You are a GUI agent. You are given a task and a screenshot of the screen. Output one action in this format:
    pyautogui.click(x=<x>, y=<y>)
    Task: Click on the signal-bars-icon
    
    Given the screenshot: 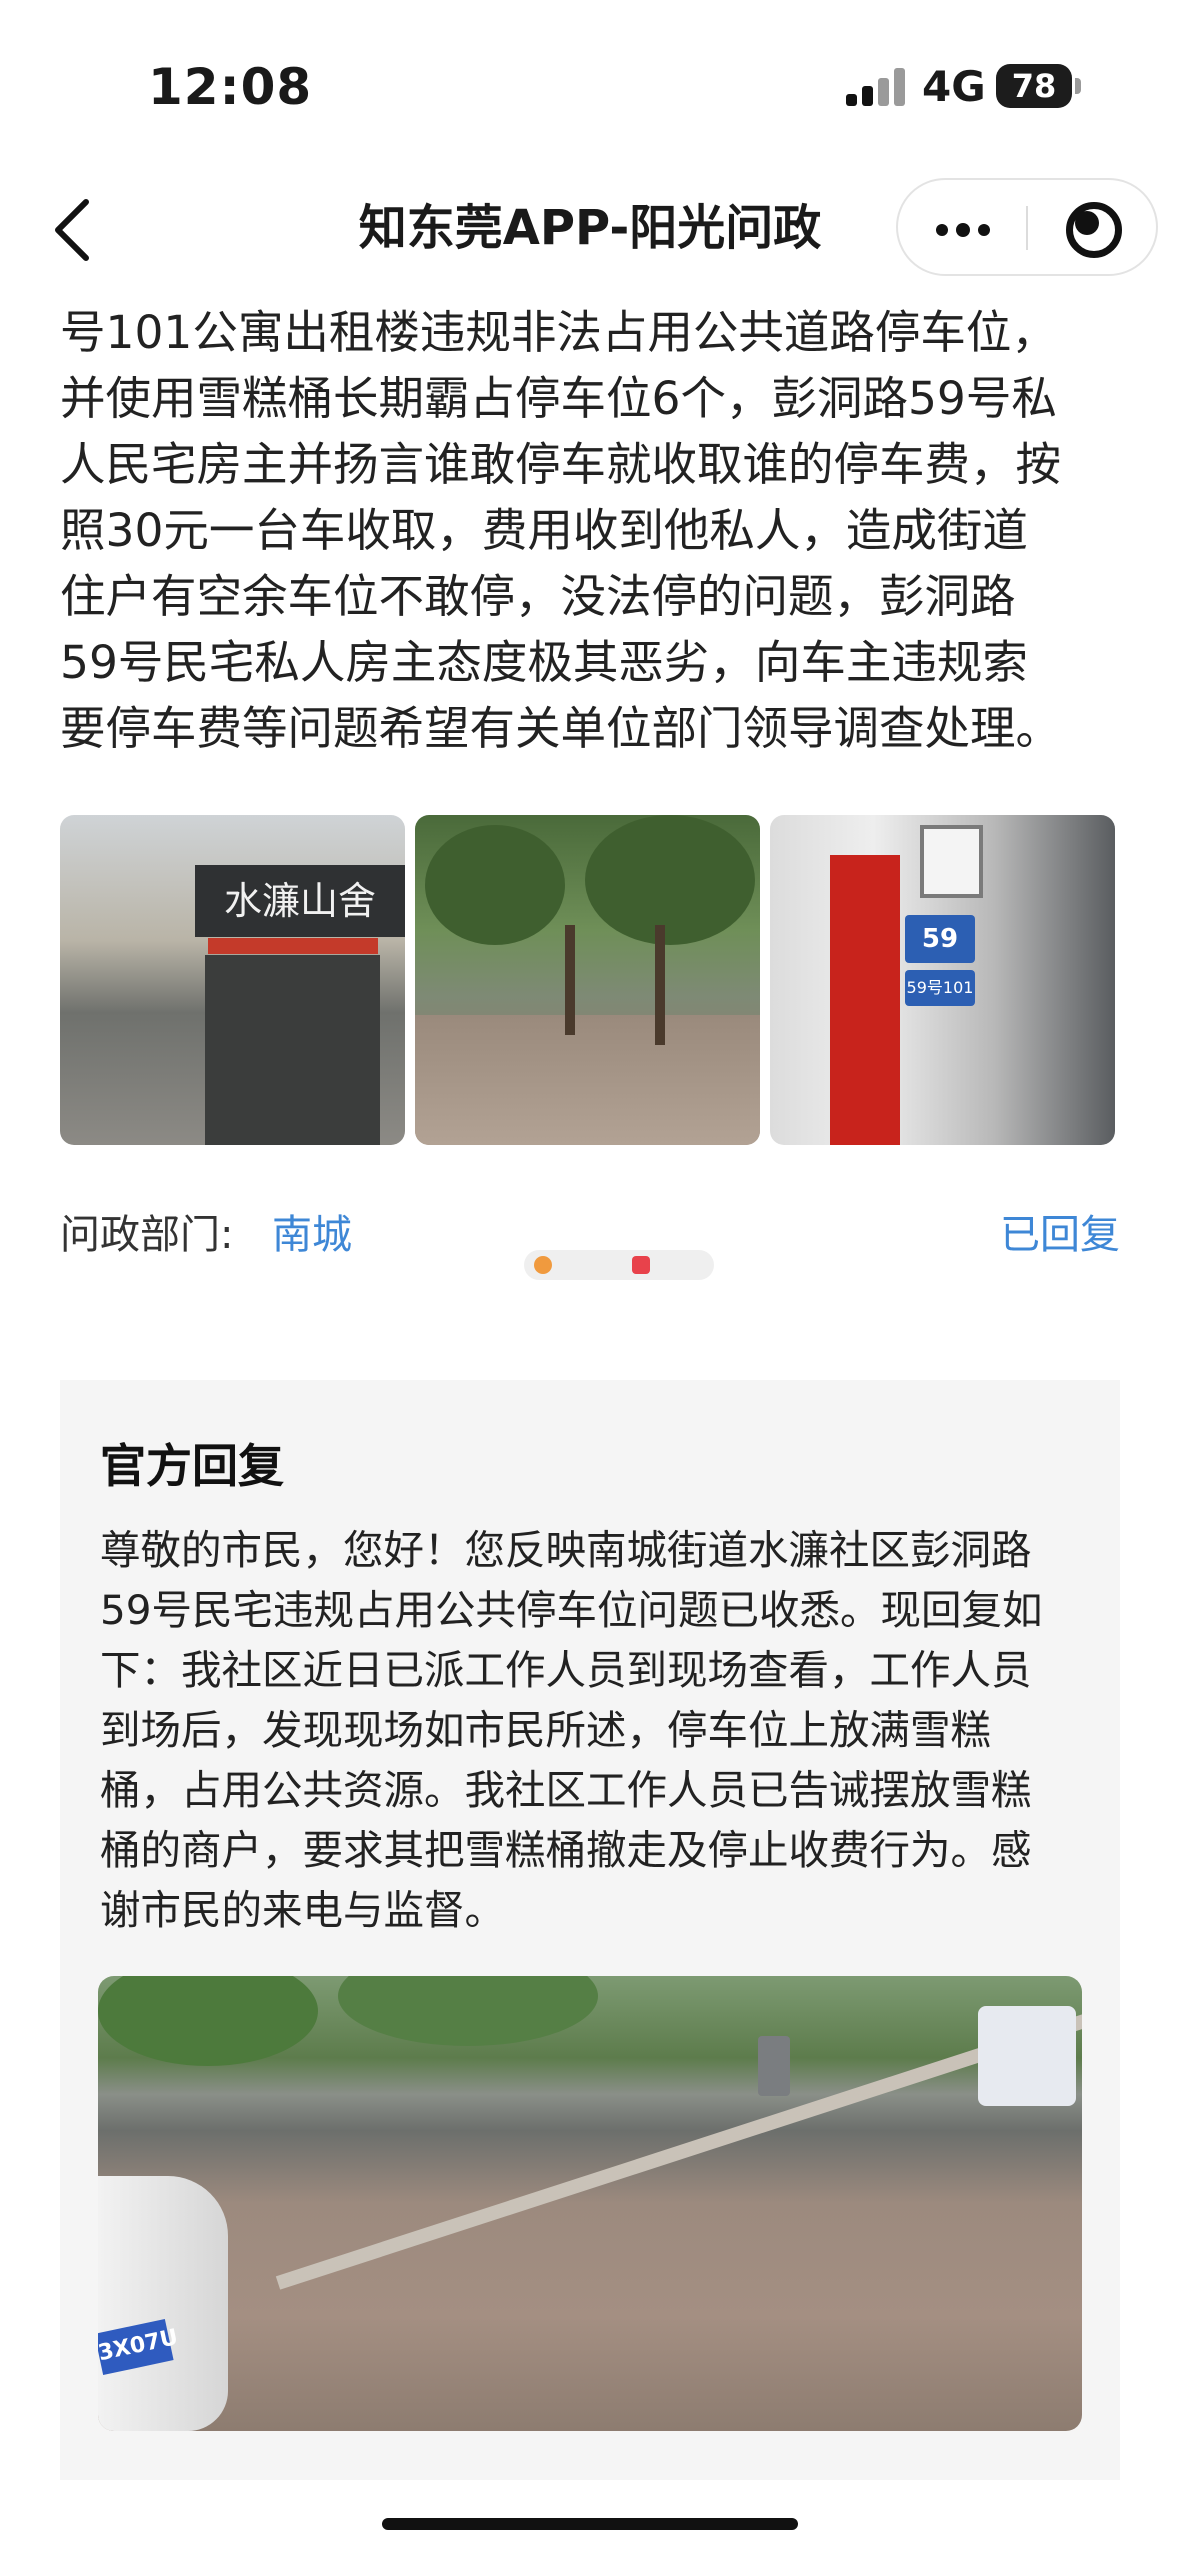 What is the action you would take?
    pyautogui.click(x=877, y=87)
    